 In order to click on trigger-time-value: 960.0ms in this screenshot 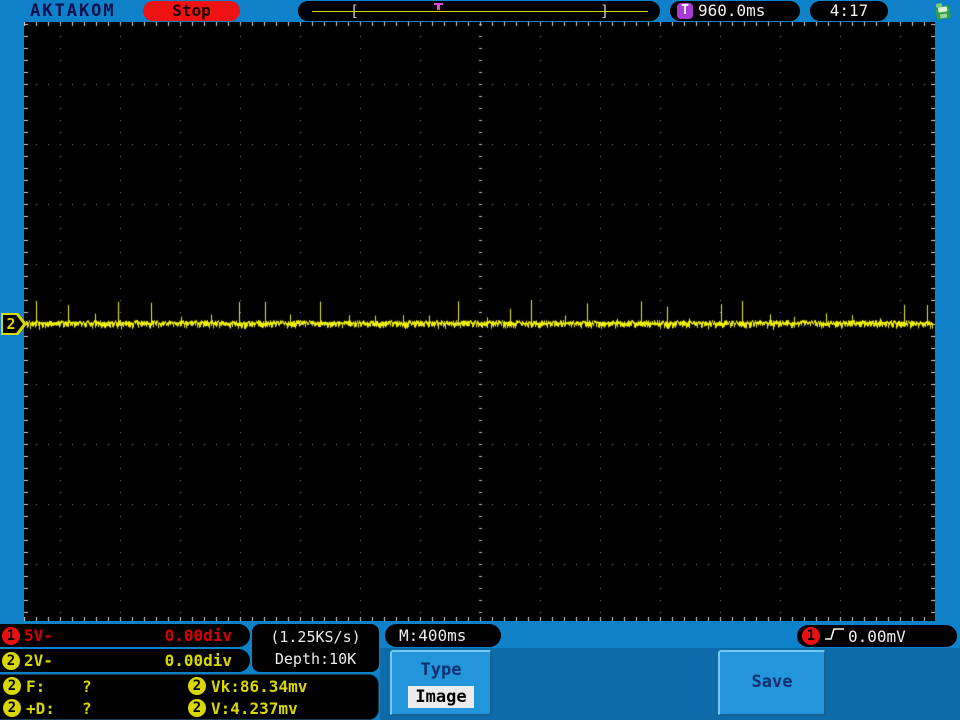, I will do `click(732, 10)`.